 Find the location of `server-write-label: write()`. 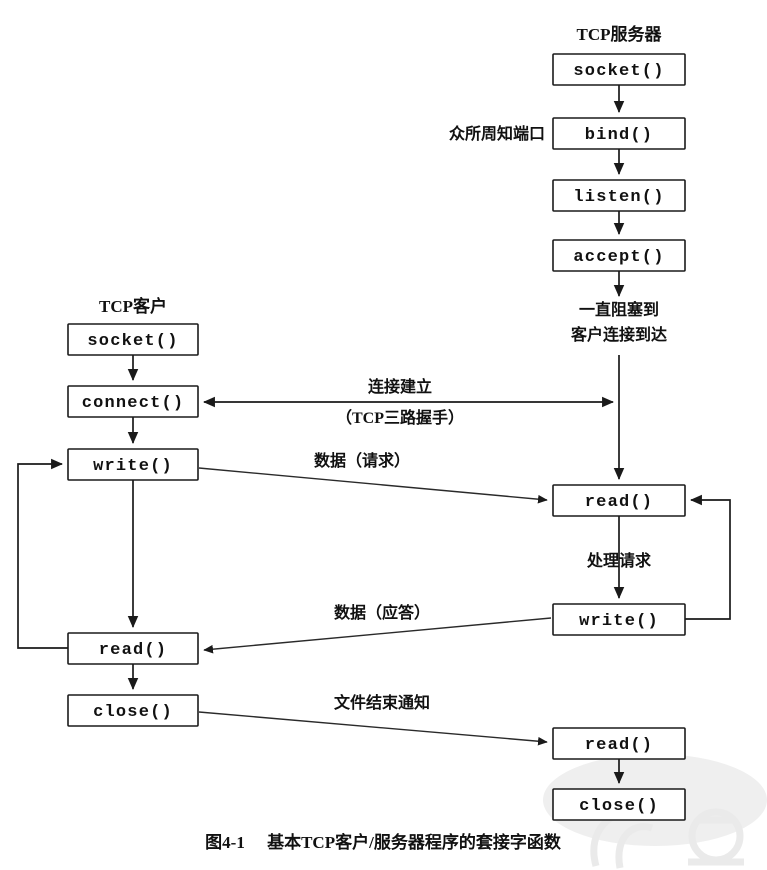

server-write-label: write() is located at coordinates (619, 621).